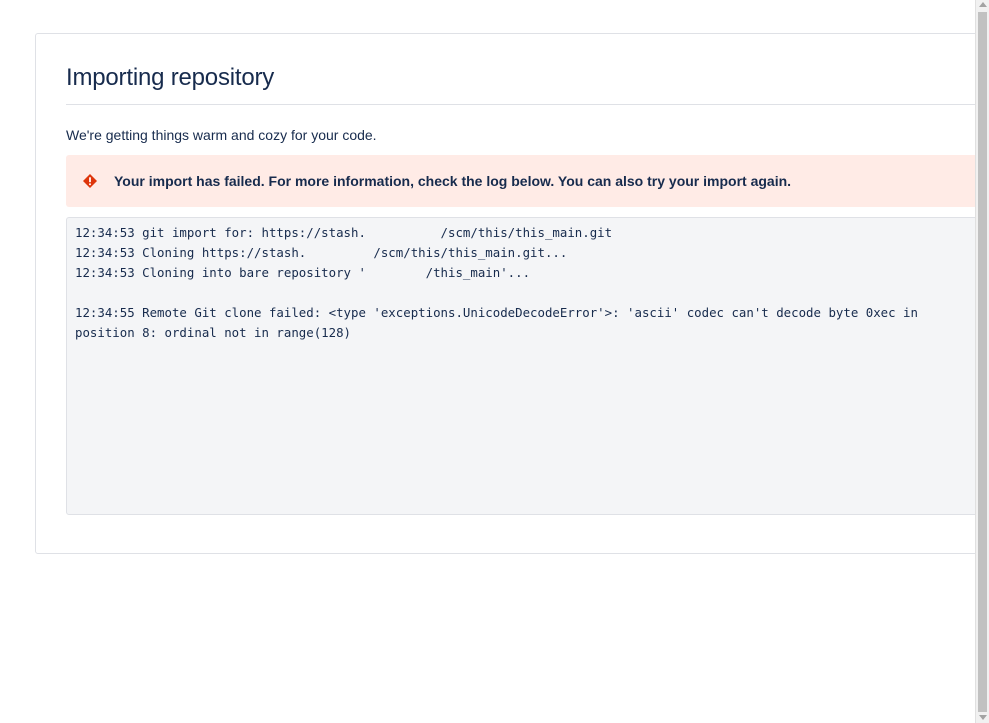 This screenshot has width=989, height=723. I want to click on error-icon, so click(90, 181).